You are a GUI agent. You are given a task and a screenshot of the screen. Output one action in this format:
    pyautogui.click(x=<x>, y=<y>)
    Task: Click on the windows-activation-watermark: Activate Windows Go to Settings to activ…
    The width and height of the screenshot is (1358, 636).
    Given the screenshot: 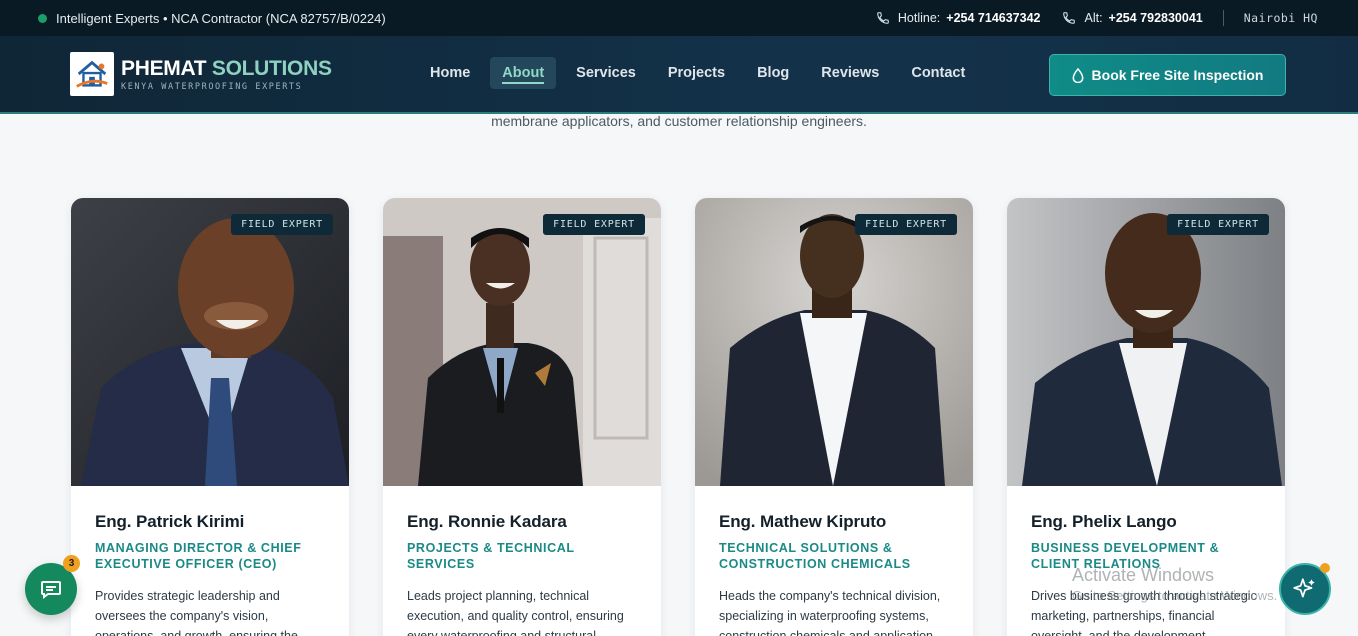 What is the action you would take?
    pyautogui.click(x=1174, y=584)
    